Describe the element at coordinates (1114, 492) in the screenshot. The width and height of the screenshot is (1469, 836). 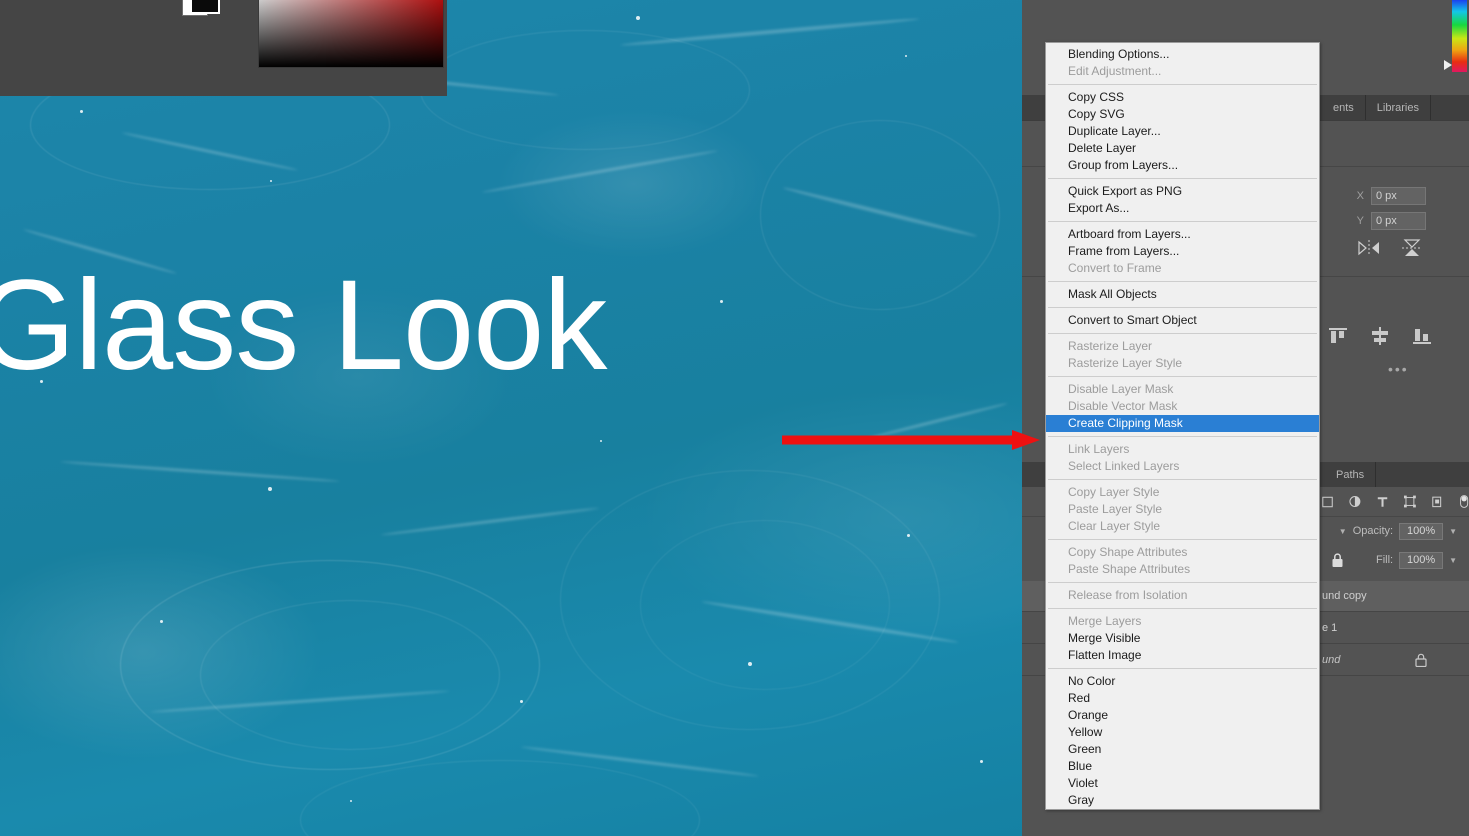
I see `menu-item-copy-layer-style: Copy Layer Style` at that location.